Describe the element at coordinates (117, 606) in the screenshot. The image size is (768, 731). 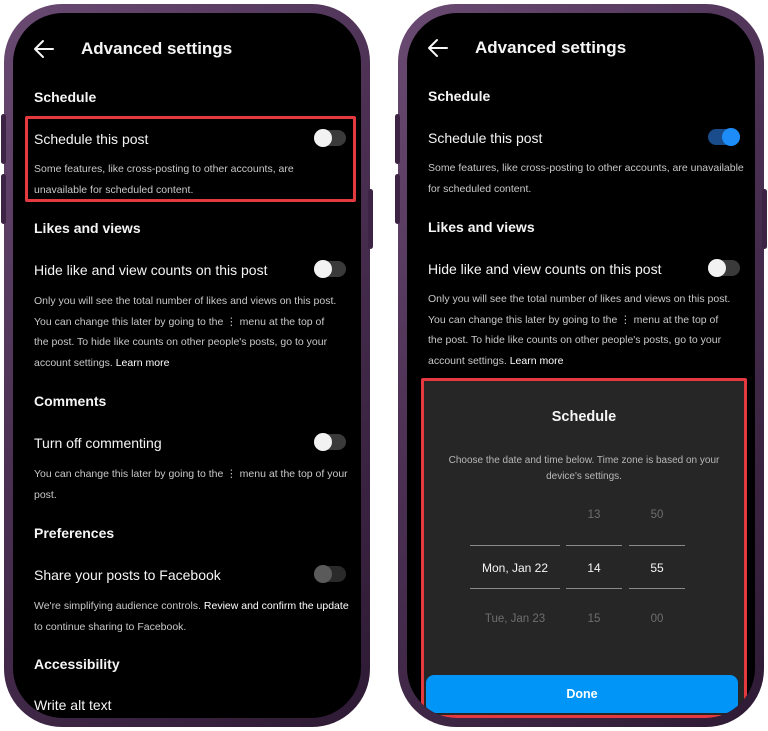
I see `preferences-desc-prefix: We're simplifying audience controls.` at that location.